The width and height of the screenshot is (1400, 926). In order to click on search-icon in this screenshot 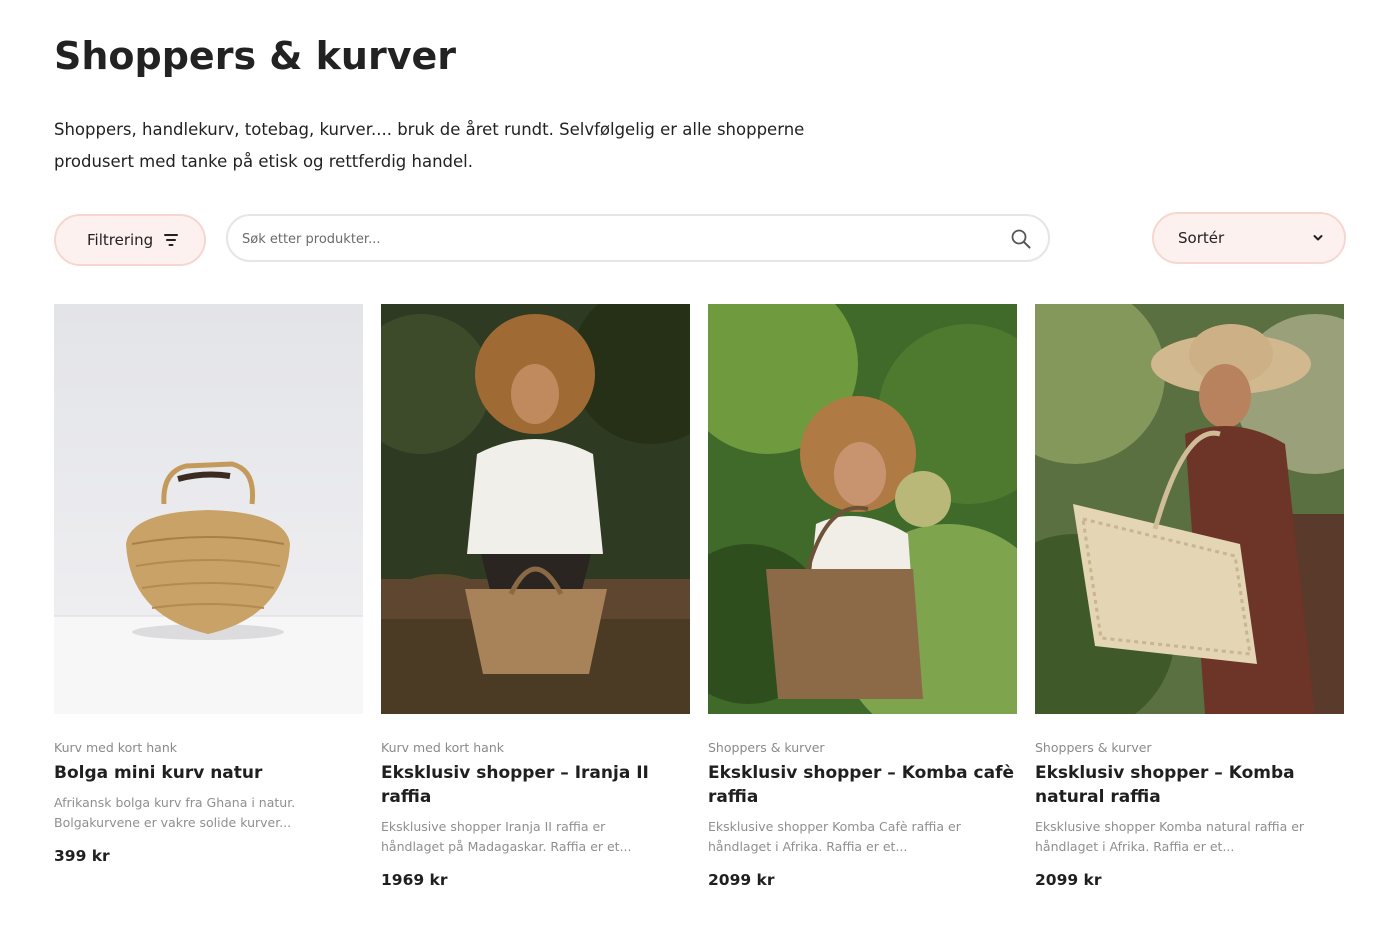, I will do `click(1021, 239)`.